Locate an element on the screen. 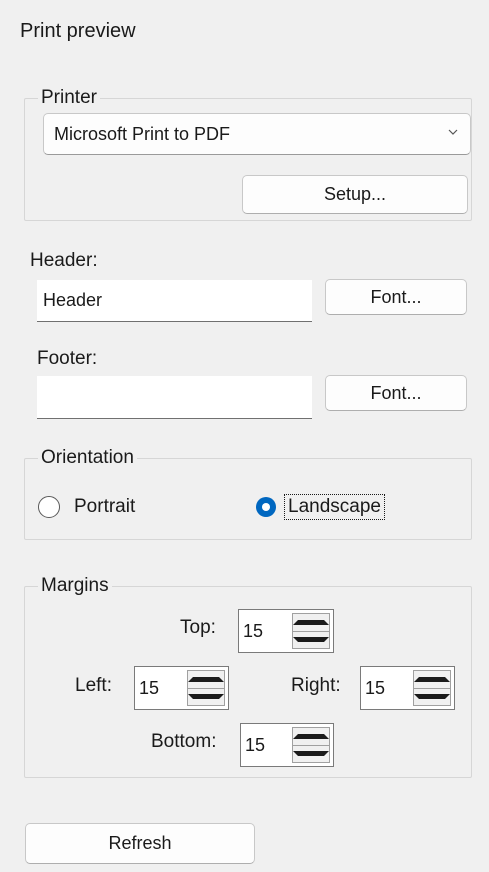  radio-checked-icon is located at coordinates (266, 507).